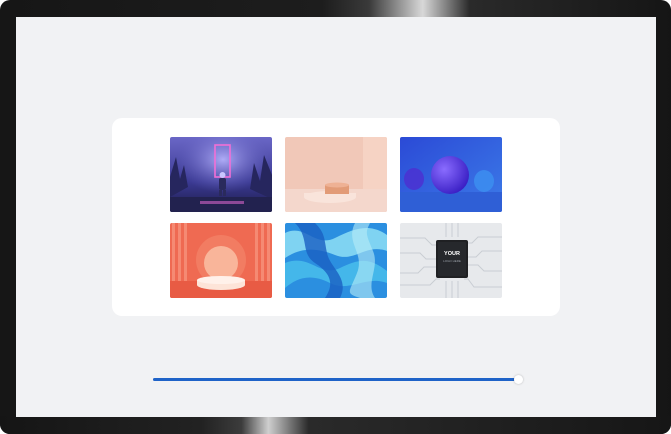 The image size is (671, 434). I want to click on progress-knob, so click(518, 379).